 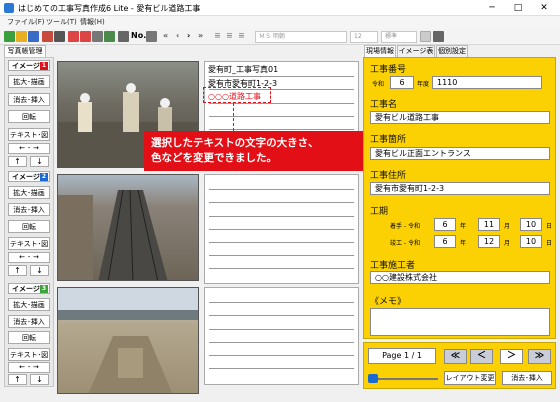 I want to click on start-label: 着手, so click(x=396, y=226).